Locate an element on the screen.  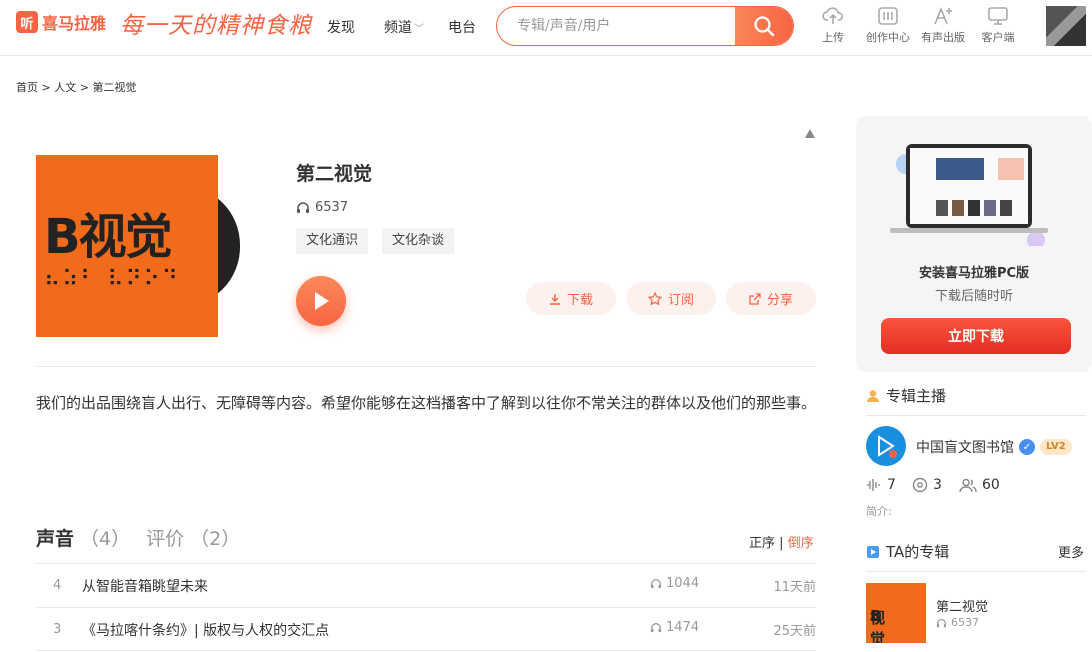
search-box is located at coordinates (645, 26).